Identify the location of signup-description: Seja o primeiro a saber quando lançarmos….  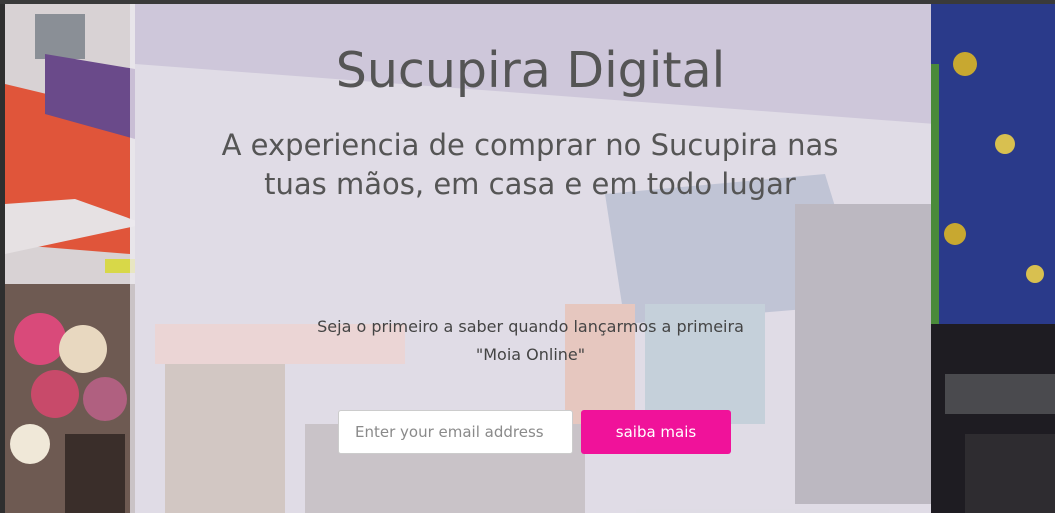
(530, 341).